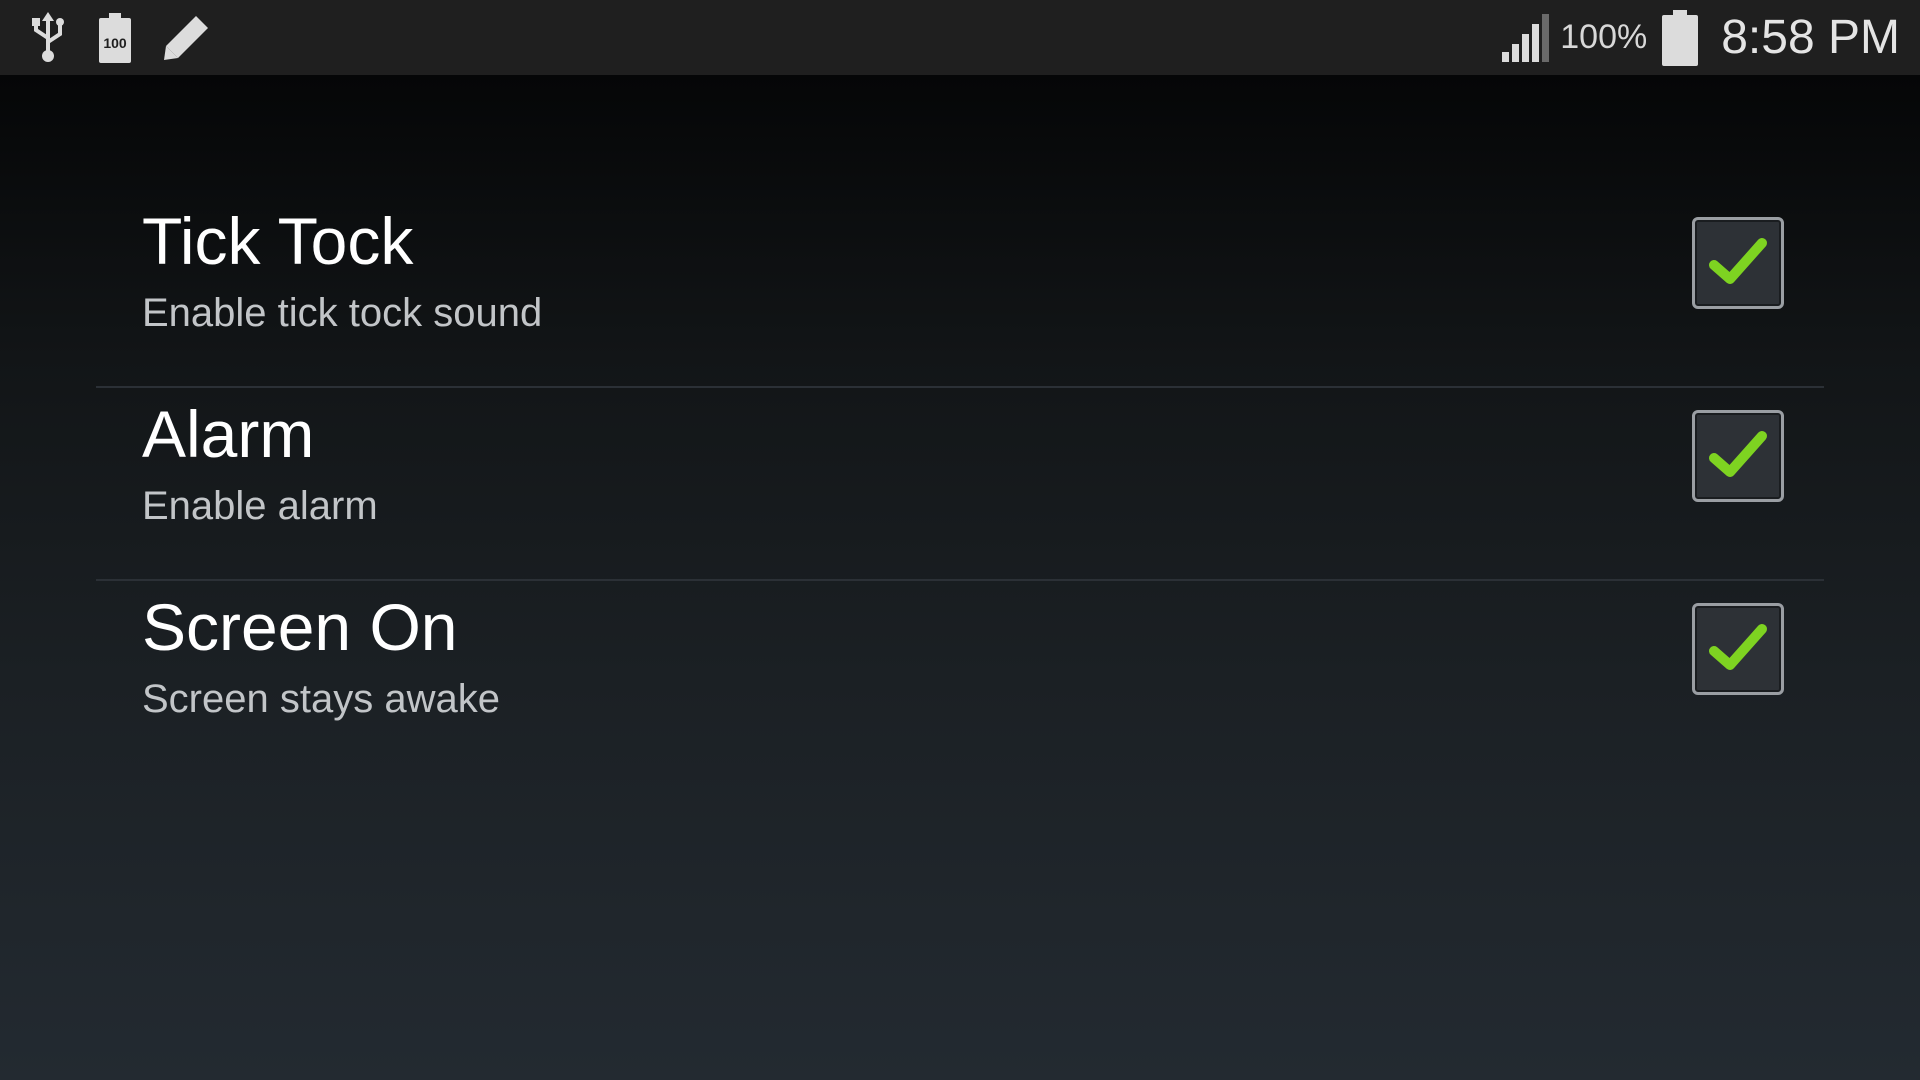  I want to click on usb-icon, so click(48, 37).